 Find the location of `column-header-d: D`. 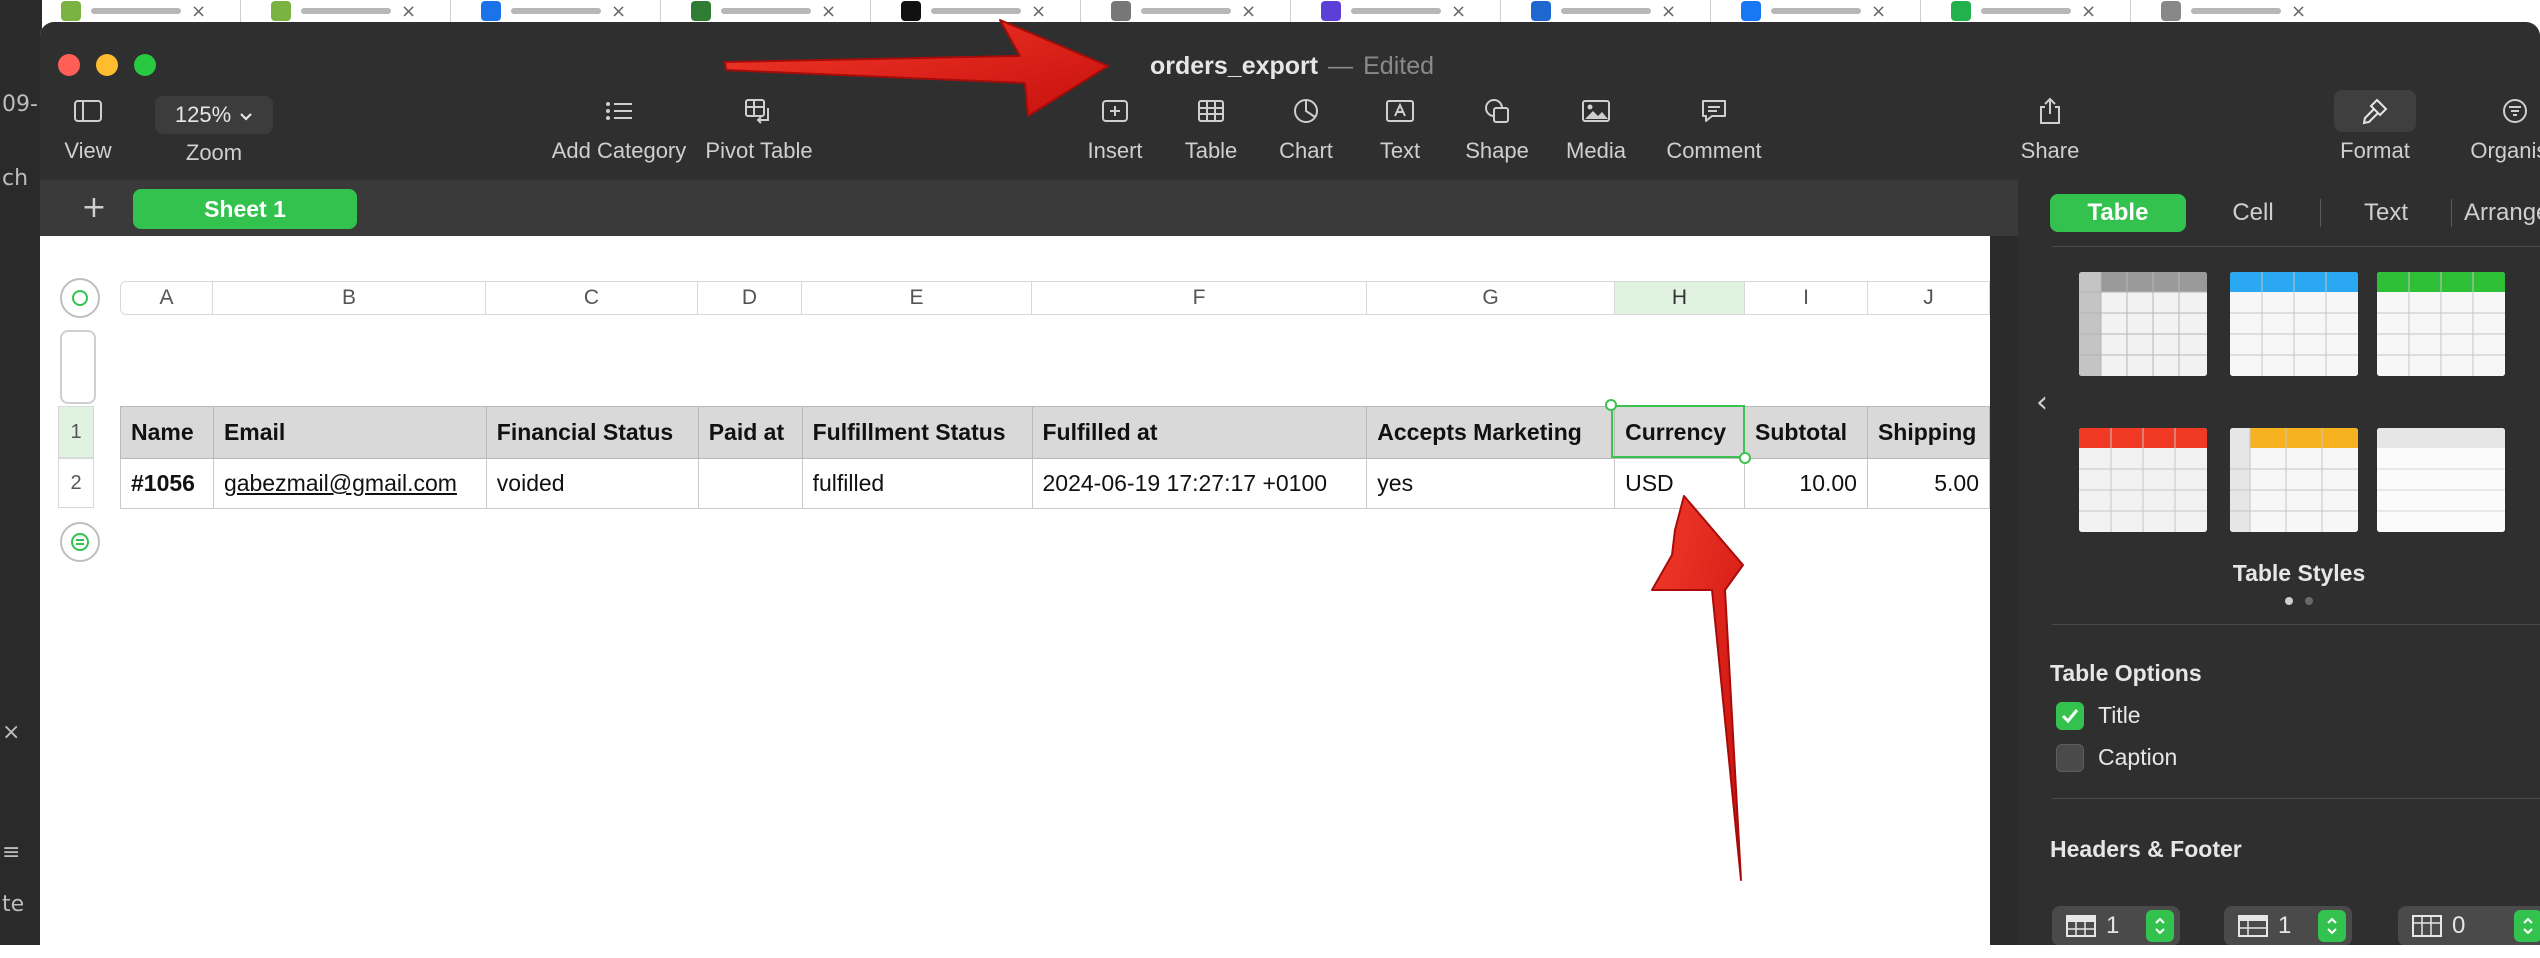

column-header-d: D is located at coordinates (750, 298).